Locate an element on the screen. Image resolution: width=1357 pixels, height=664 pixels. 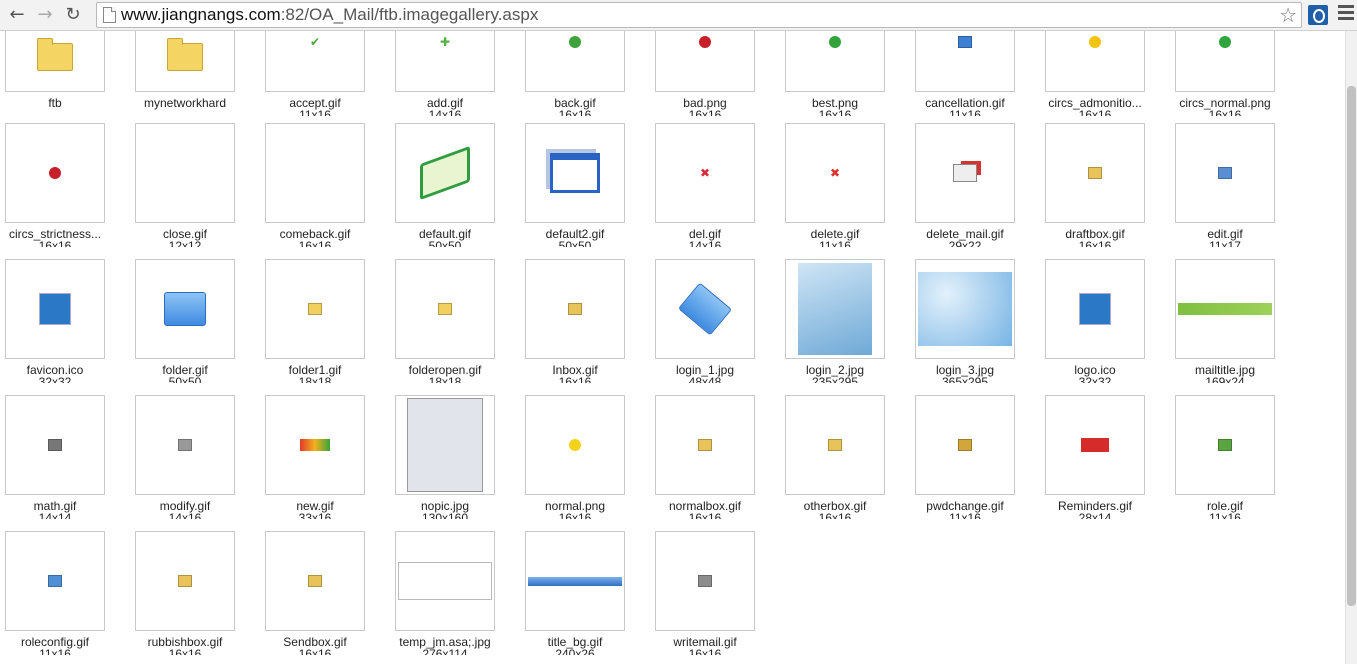
gallery-item: temp_jm.asa;.jpg 276x114 is located at coordinates (455, 597).